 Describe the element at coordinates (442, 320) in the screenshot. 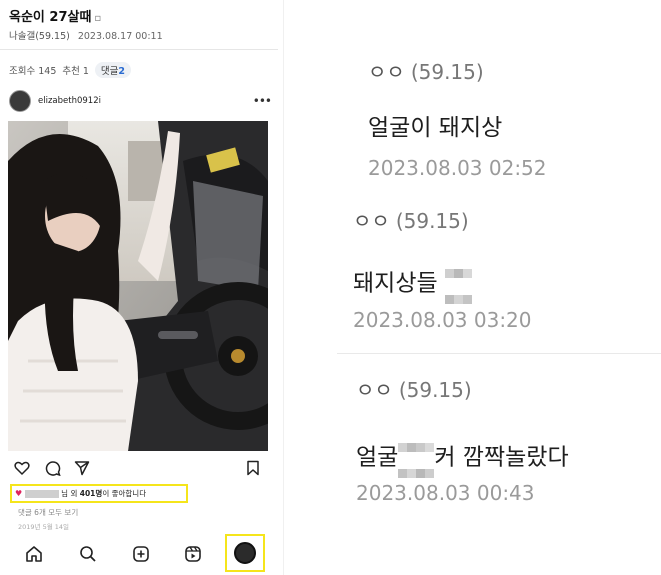

I see `comment-date: 2023.08.03 03:20` at that location.